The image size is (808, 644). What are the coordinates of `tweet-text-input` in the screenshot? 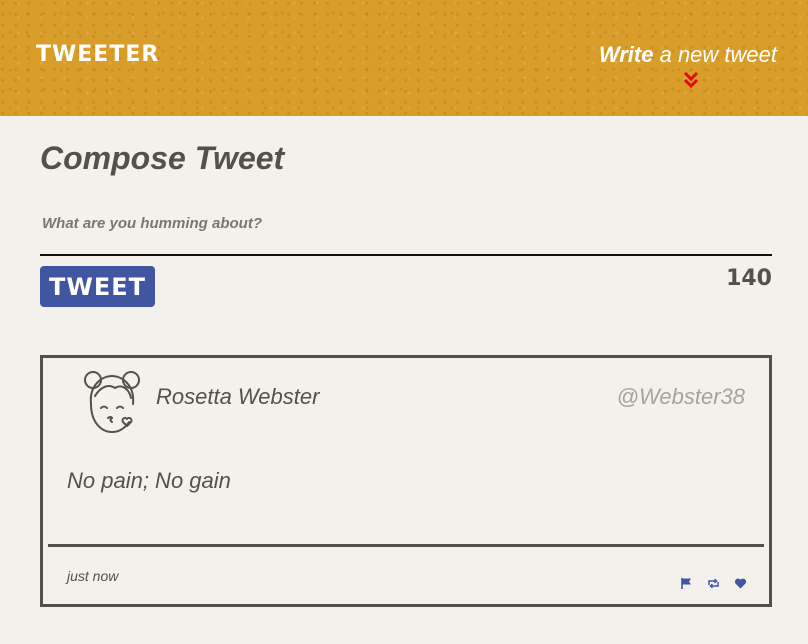 It's located at (406, 232).